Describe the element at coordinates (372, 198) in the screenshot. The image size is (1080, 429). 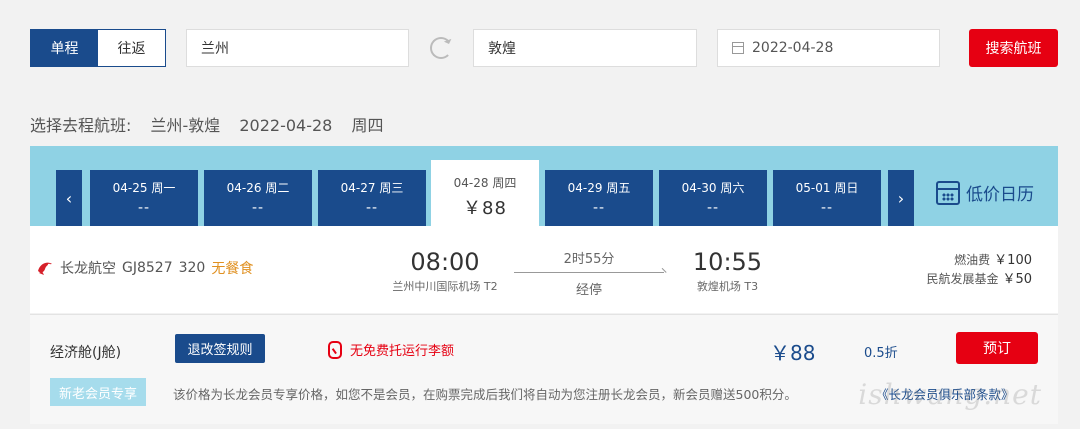
I see `date-tab: 04-27 周三 --` at that location.